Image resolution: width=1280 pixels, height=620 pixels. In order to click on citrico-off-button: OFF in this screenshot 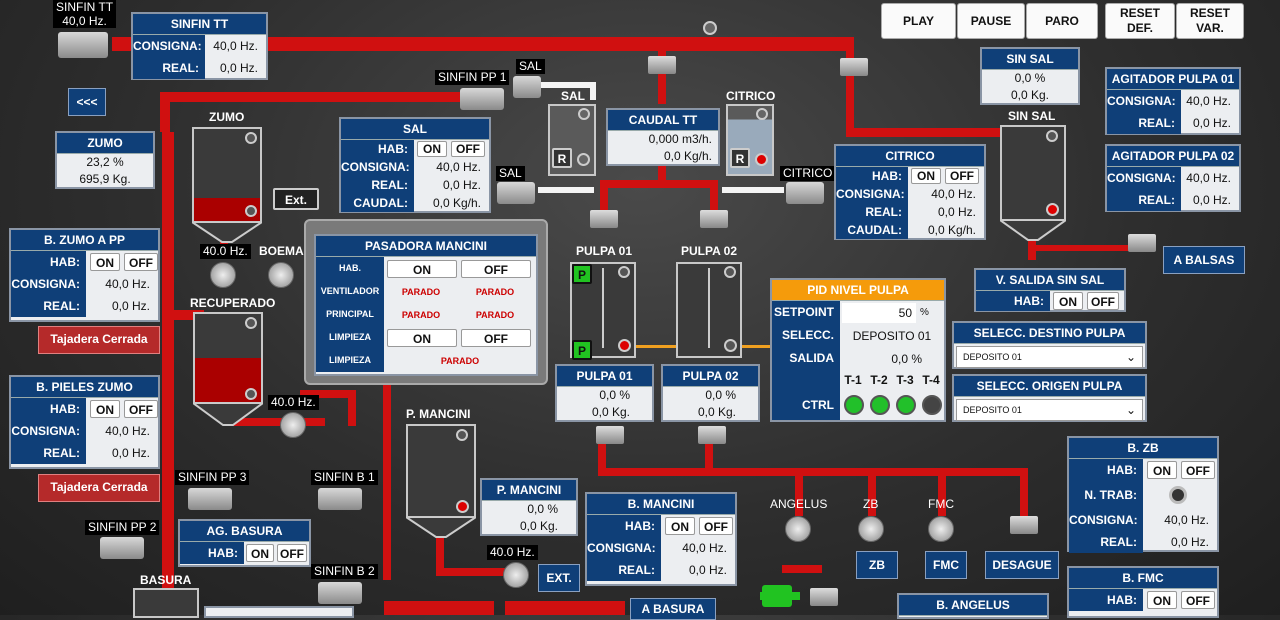, I will do `click(962, 176)`.